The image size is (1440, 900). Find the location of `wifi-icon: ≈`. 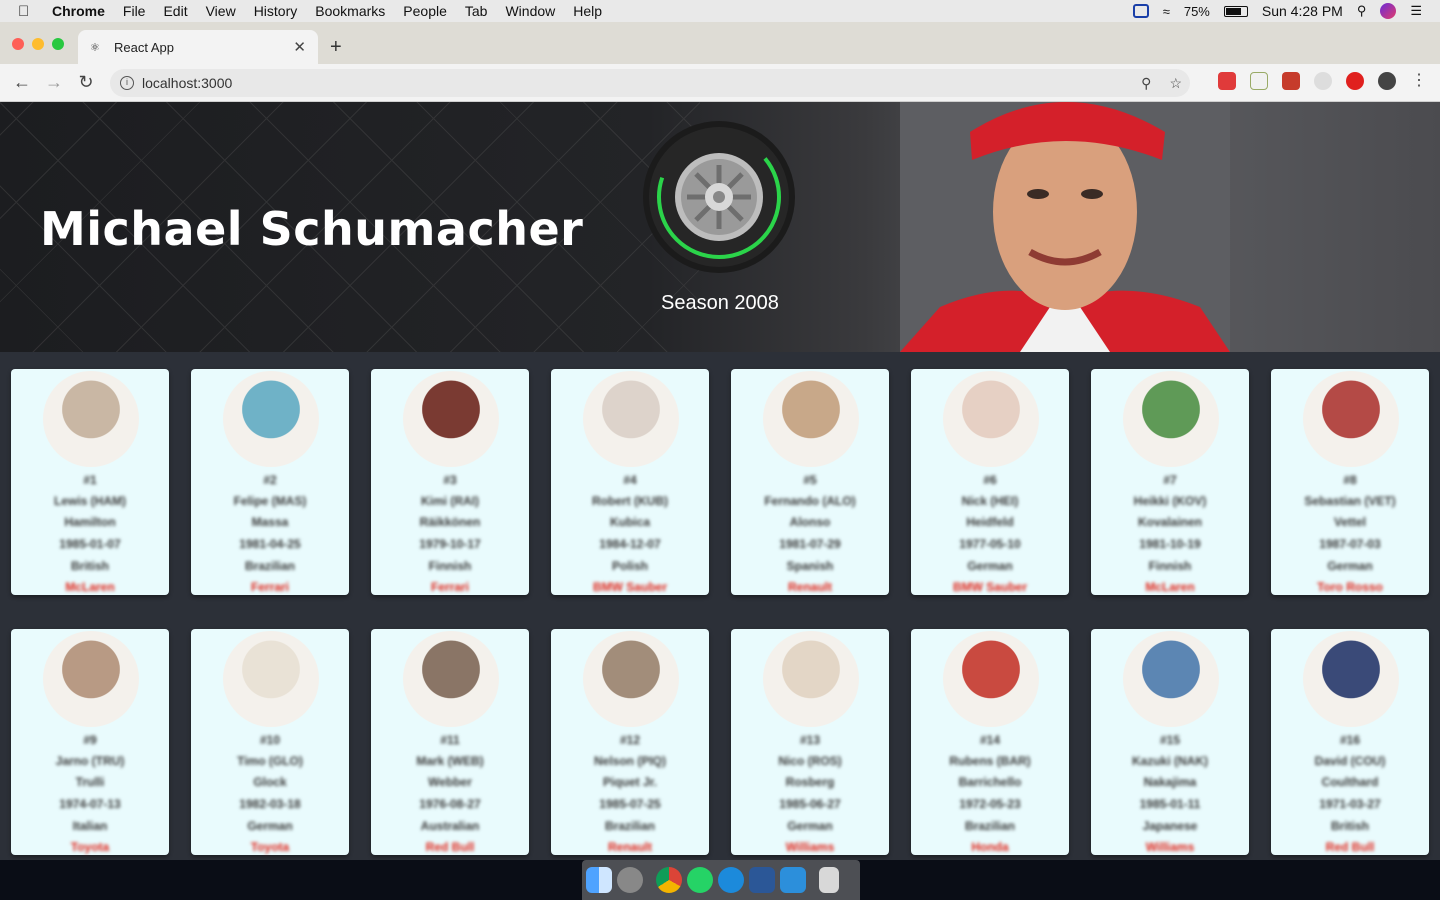

wifi-icon: ≈ is located at coordinates (1166, 11).